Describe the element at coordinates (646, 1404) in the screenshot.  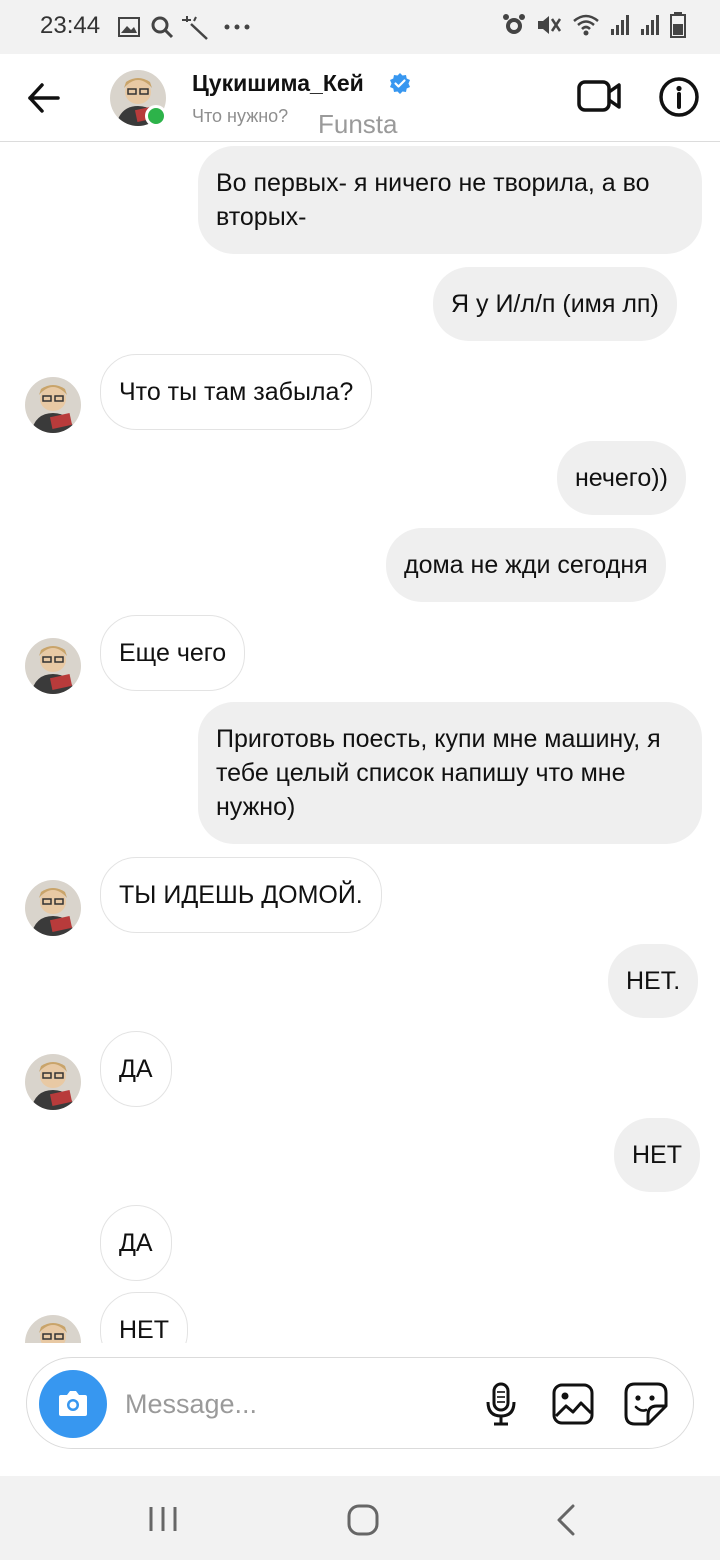
I see `sticker-icon` at that location.